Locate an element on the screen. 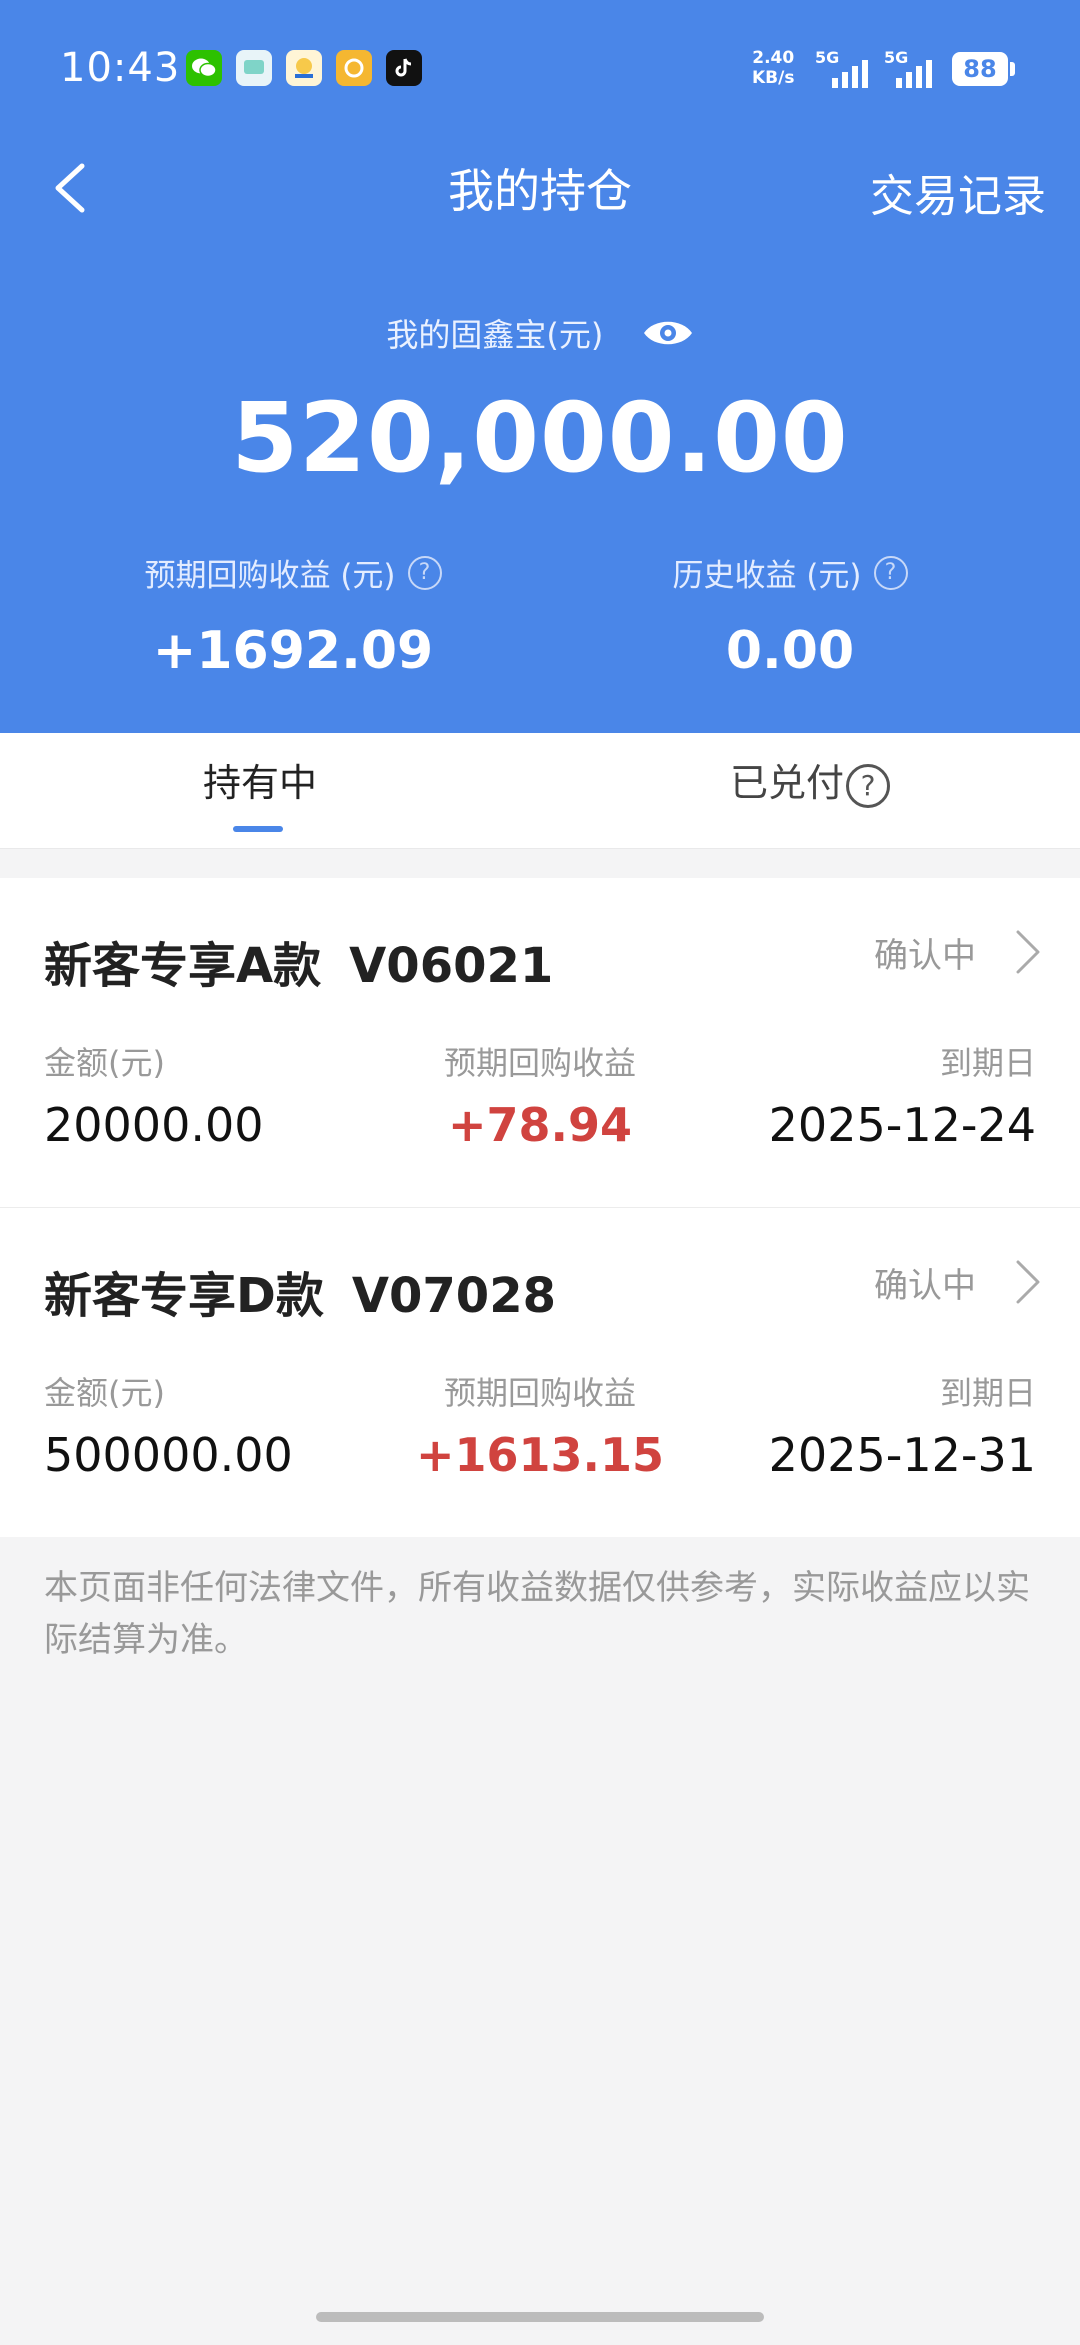 The image size is (1080, 2345). network-speed: 2.40 KB/s is located at coordinates (773, 68).